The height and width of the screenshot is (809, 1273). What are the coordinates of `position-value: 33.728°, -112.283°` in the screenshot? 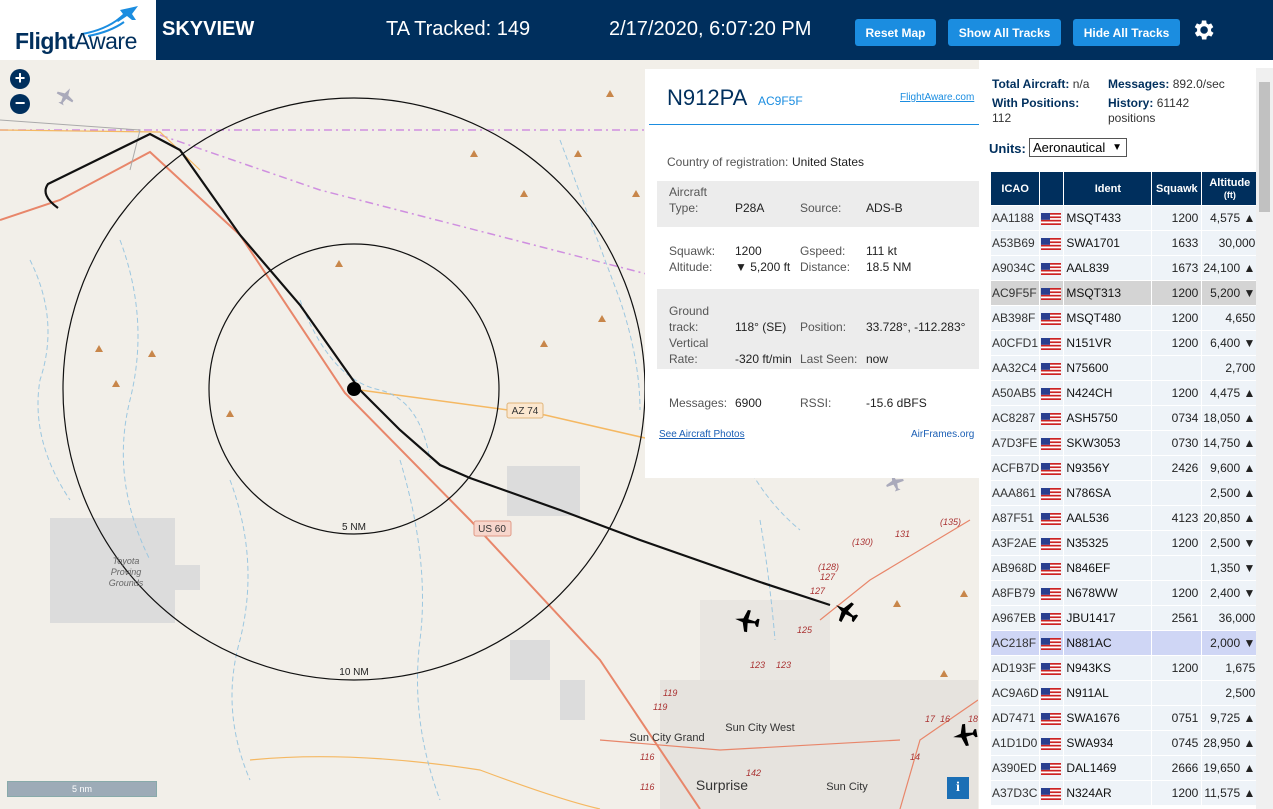 It's located at (916, 327).